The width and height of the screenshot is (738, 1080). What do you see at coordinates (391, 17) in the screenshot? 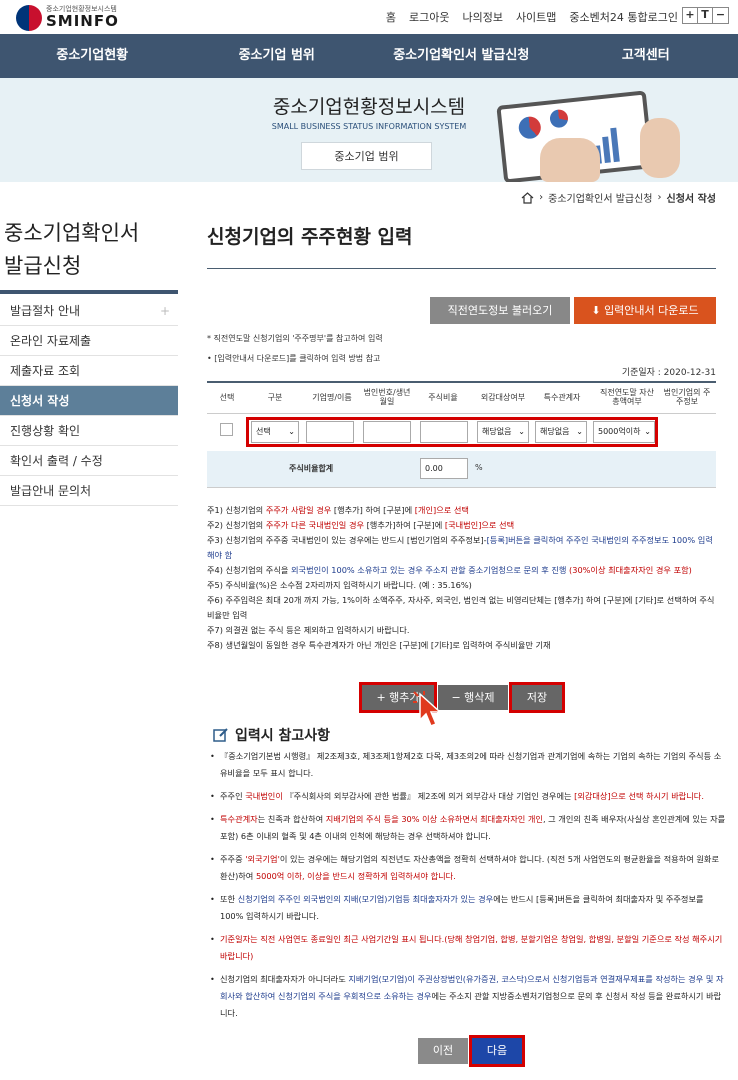
I see `home-link: 홈` at bounding box center [391, 17].